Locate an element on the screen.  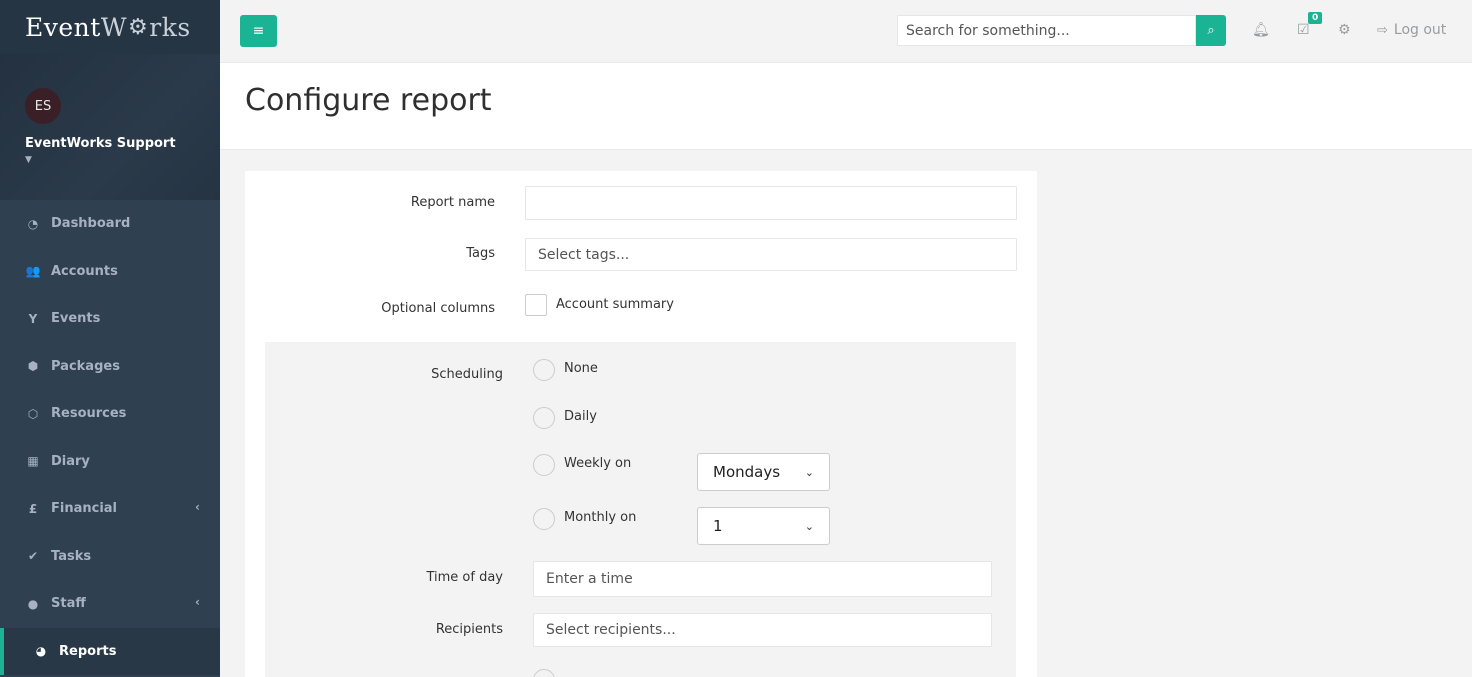
schedule-monthly-radio is located at coordinates (544, 519).